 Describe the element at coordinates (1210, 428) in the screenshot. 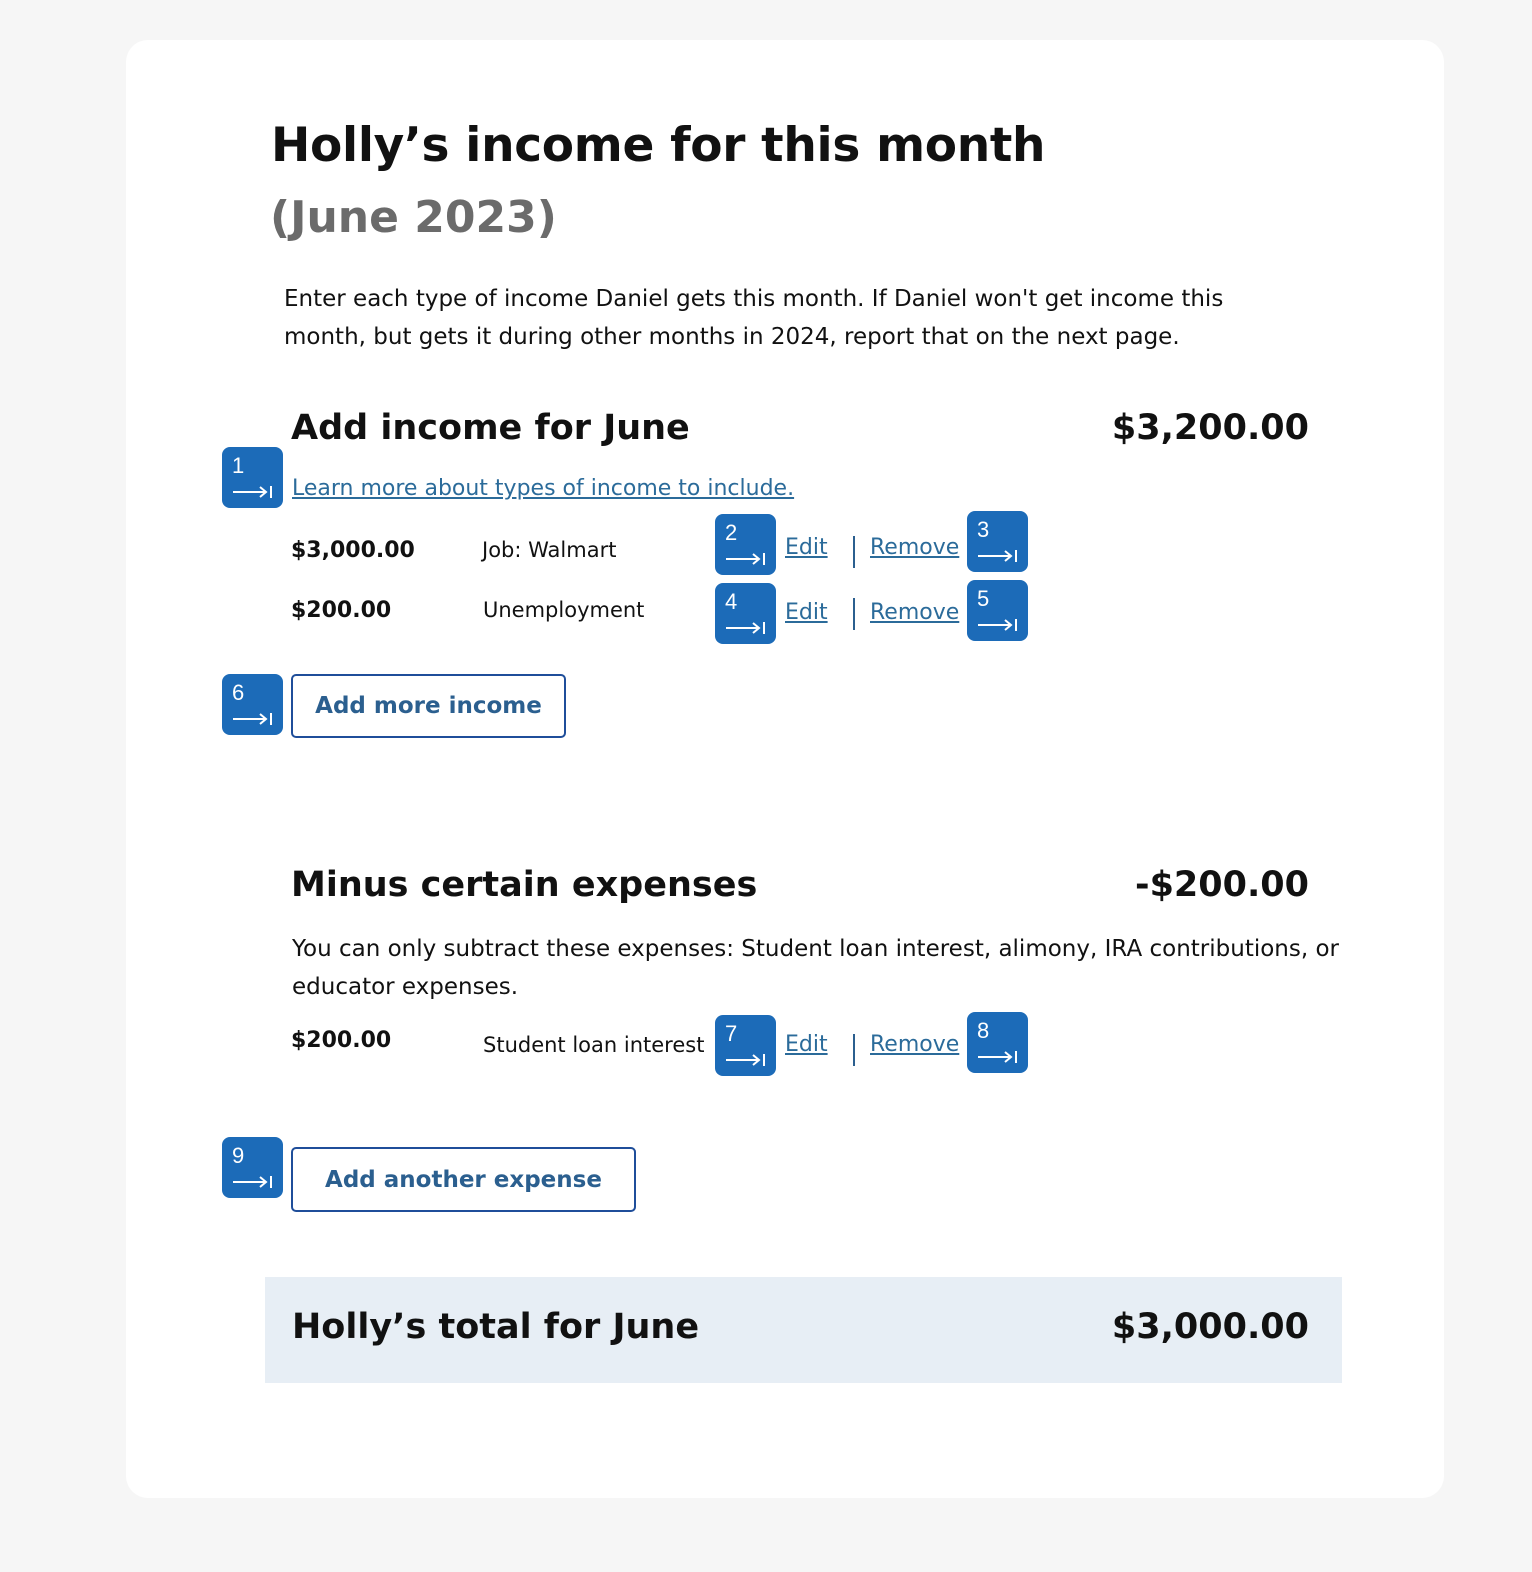

I see `income-total: $3,200.00` at that location.